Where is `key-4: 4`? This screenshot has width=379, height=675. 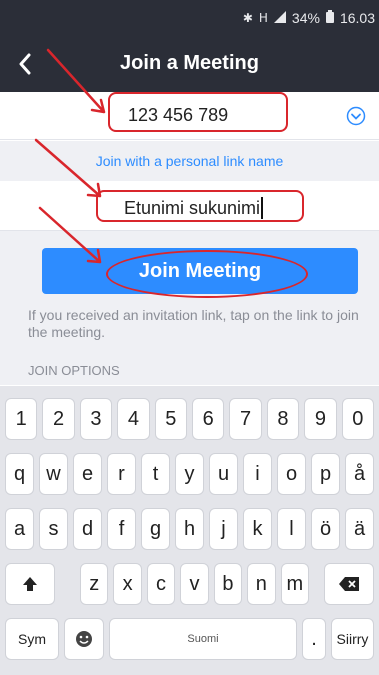 key-4: 4 is located at coordinates (133, 419).